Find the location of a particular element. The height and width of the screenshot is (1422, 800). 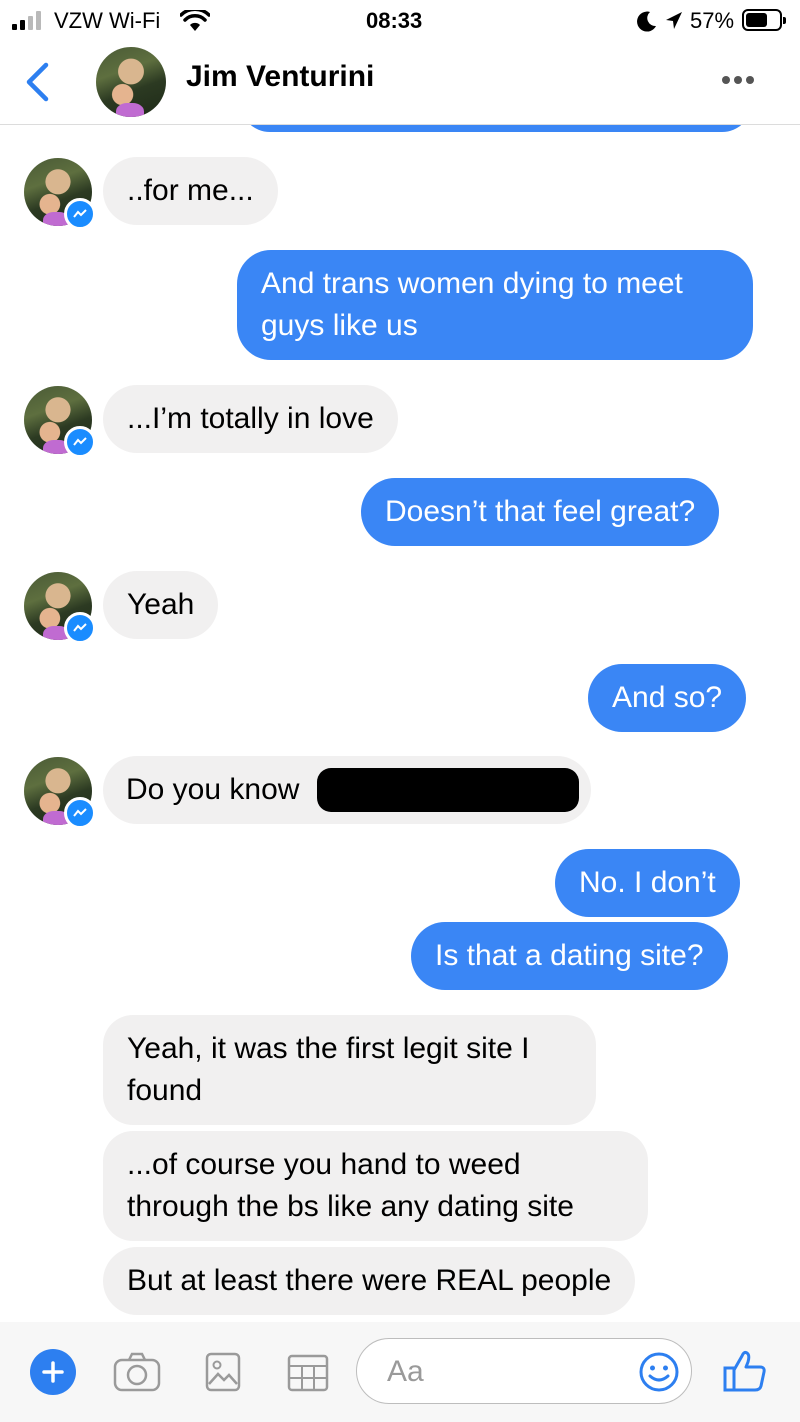

chevron-left-icon is located at coordinates (37, 82).